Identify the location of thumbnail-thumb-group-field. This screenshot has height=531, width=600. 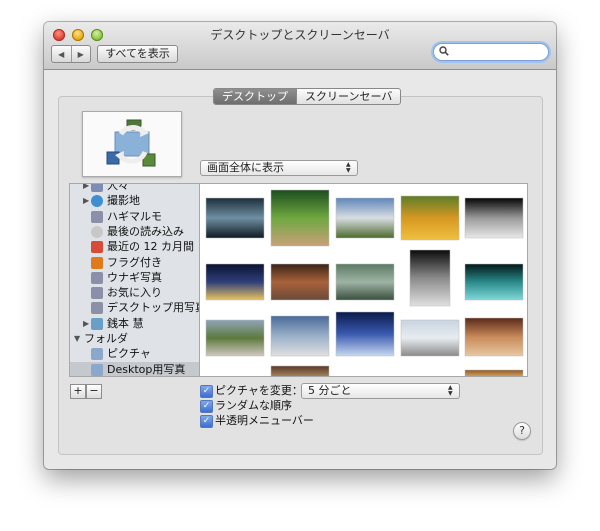
(235, 338).